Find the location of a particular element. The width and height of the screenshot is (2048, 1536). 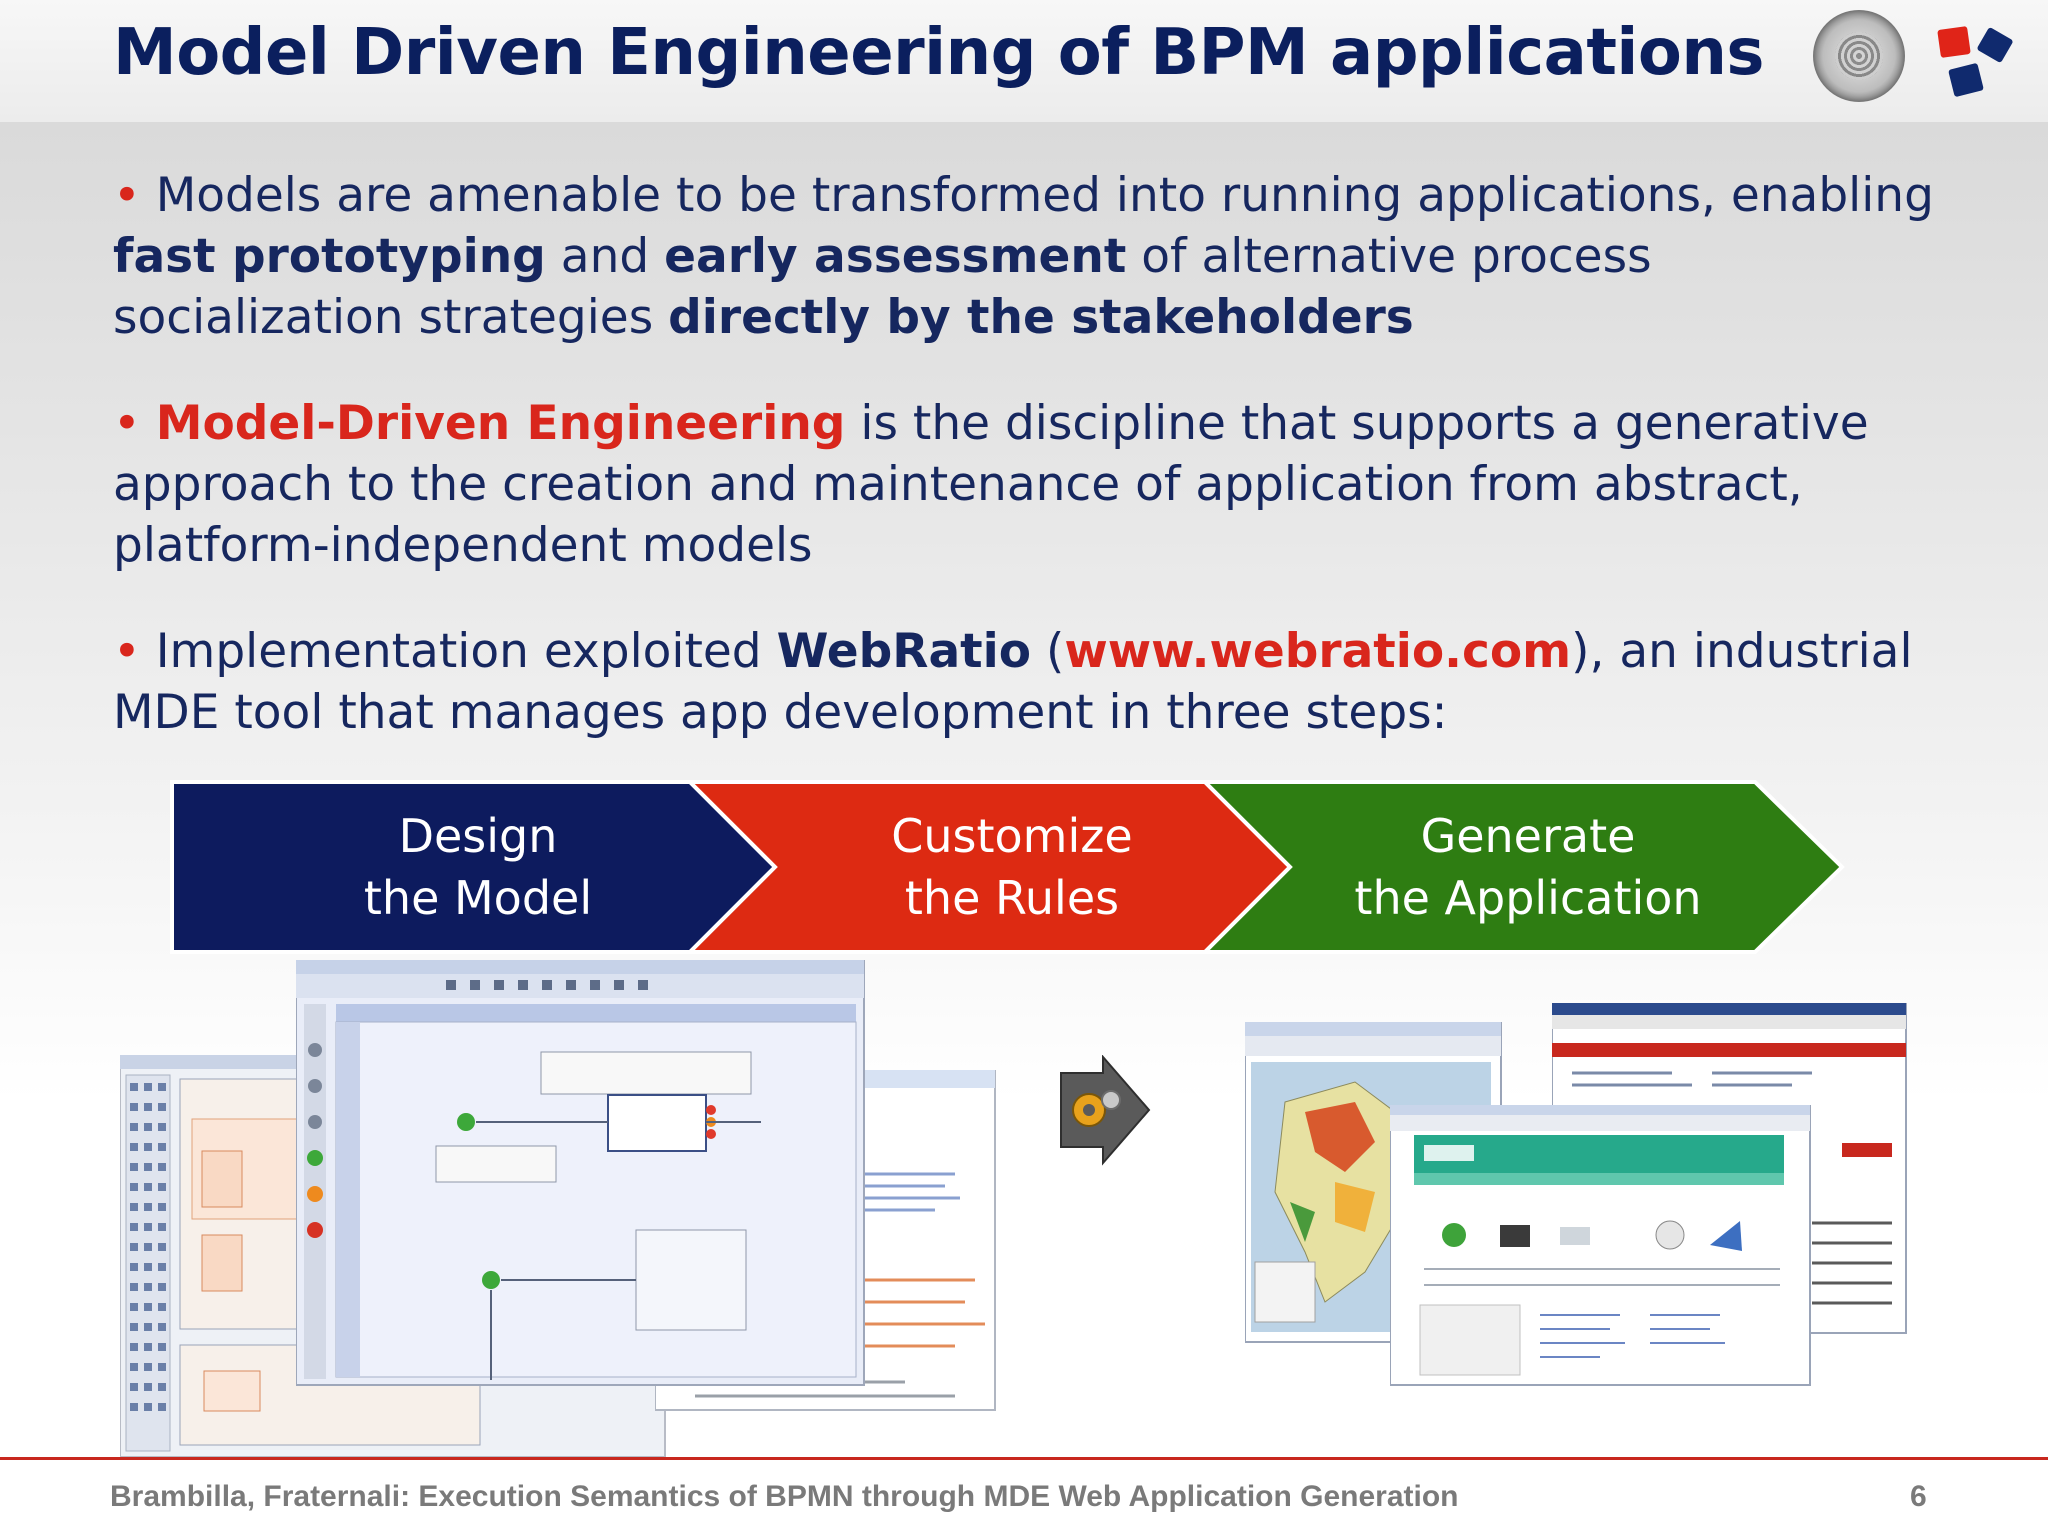

footer-divider is located at coordinates (1024, 1458).